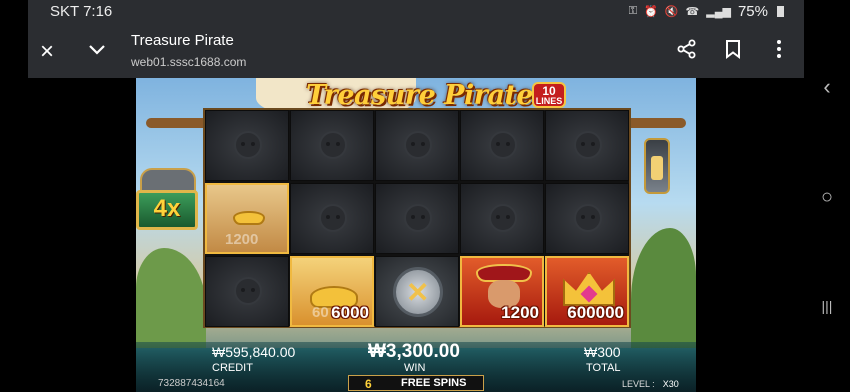 The height and width of the screenshot is (392, 850). Describe the element at coordinates (780, 11) in the screenshot. I see `battery-icon` at that location.